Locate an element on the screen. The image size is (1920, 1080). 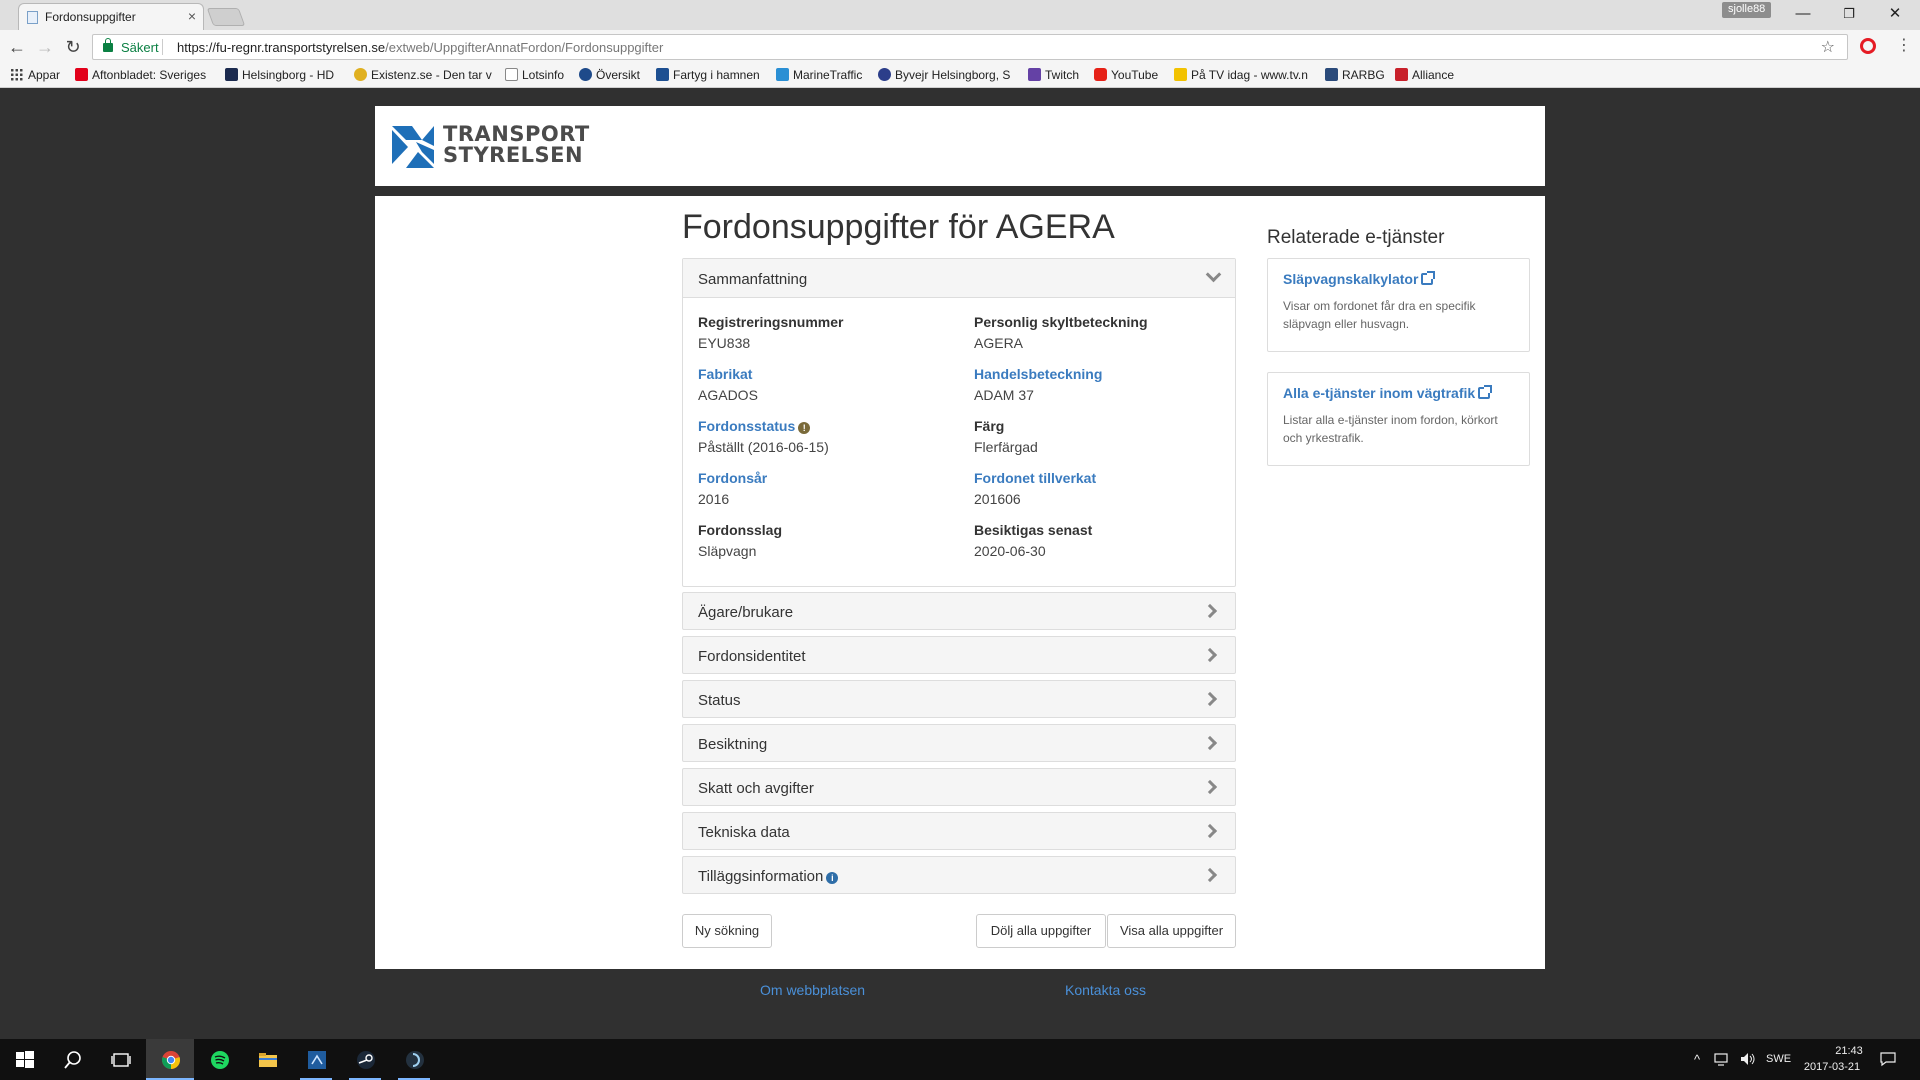
handelsbeteckning-link: Handelsbeteckning is located at coordinates (1104, 374).